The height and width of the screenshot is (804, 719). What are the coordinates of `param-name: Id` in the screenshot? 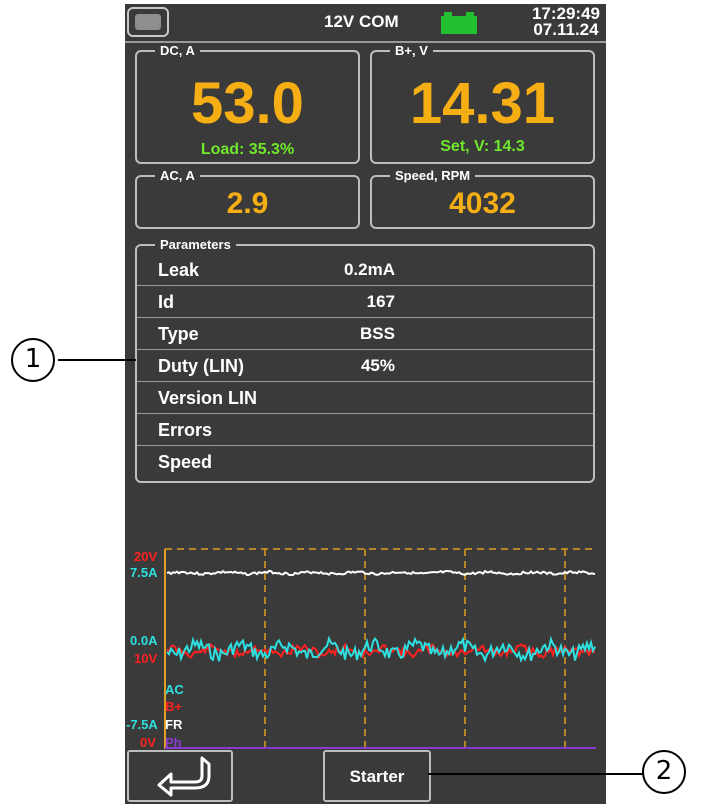 It's located at (166, 302).